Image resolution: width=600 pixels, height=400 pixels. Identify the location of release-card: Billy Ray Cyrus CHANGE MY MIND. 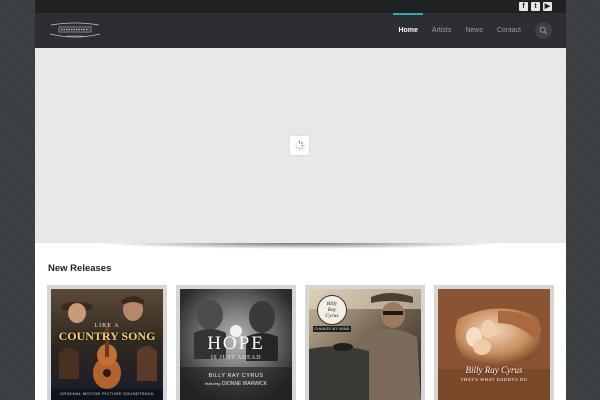
(365, 342).